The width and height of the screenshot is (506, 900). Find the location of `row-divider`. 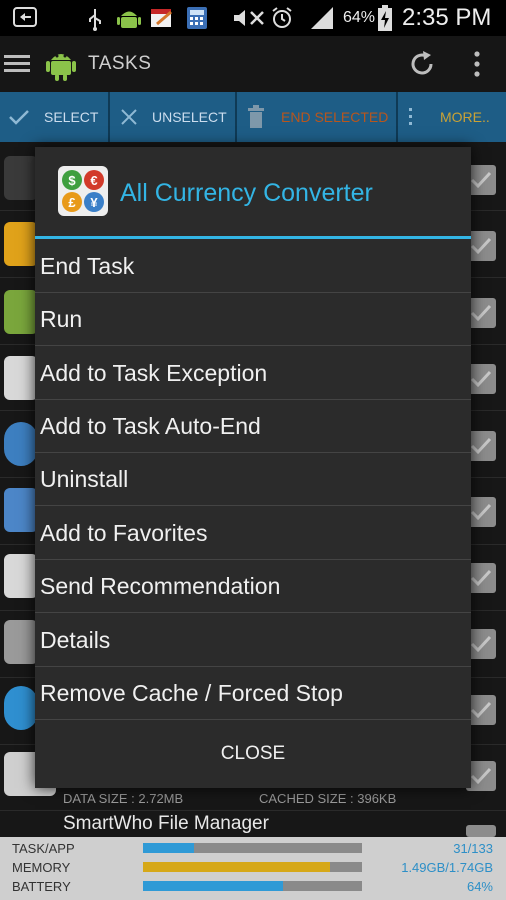

row-divider is located at coordinates (253, 810).